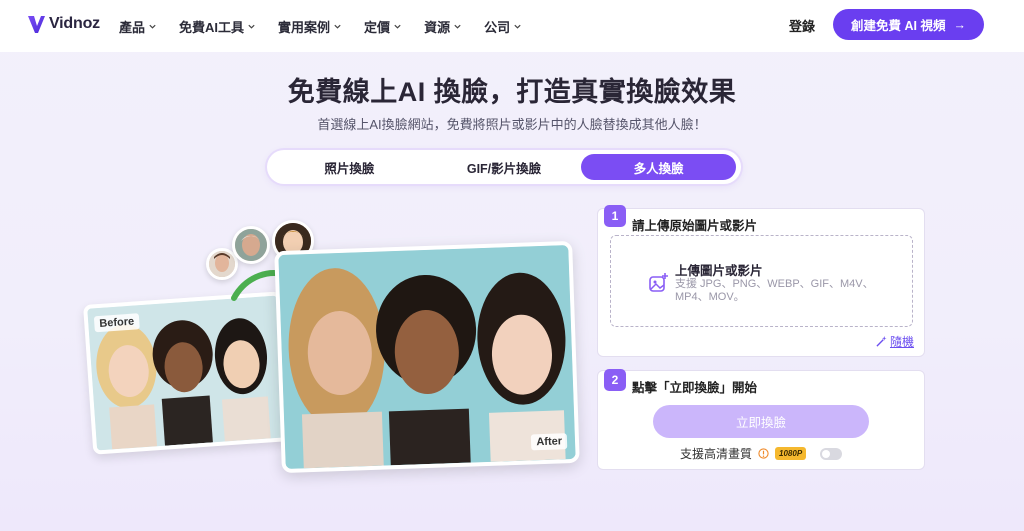  Describe the element at coordinates (658, 282) in the screenshot. I see `image-upload-icon` at that location.